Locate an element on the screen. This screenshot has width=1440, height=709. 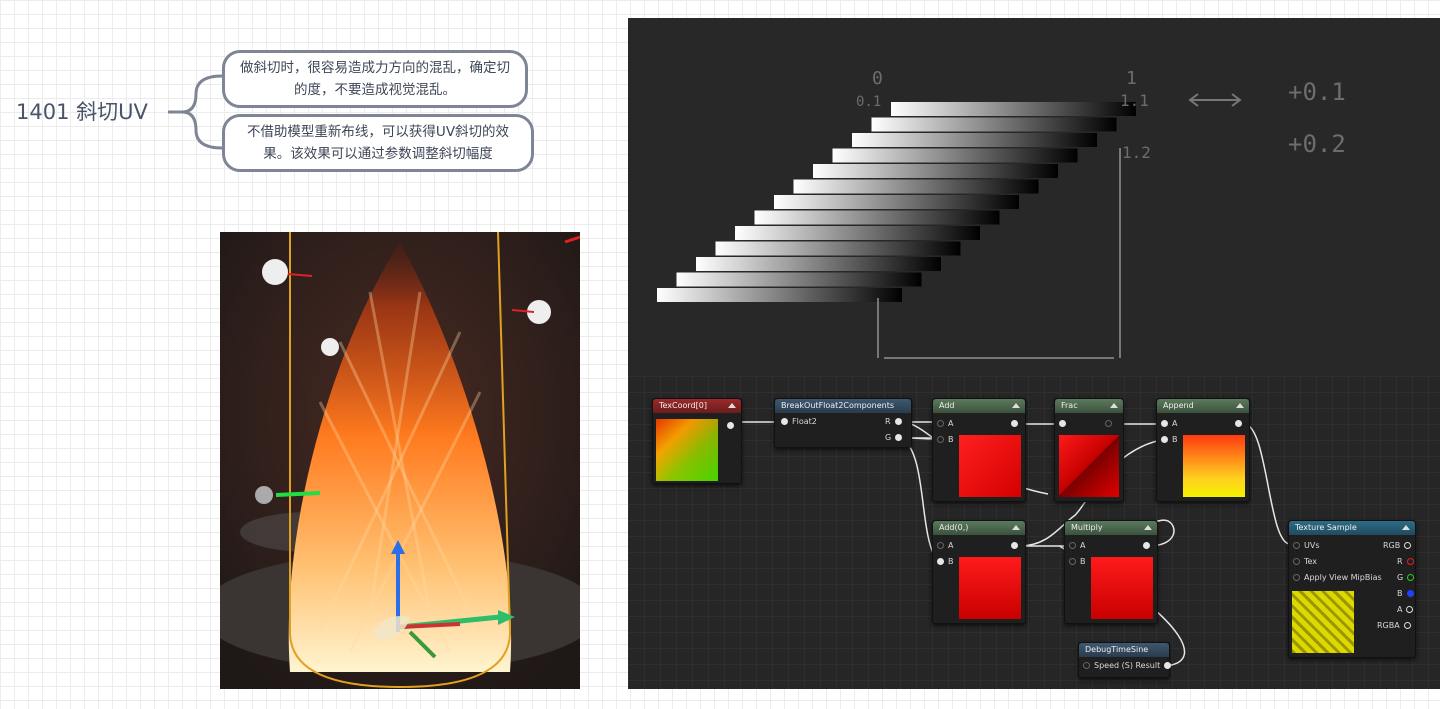
pin-float2: Float2 is located at coordinates (804, 421).